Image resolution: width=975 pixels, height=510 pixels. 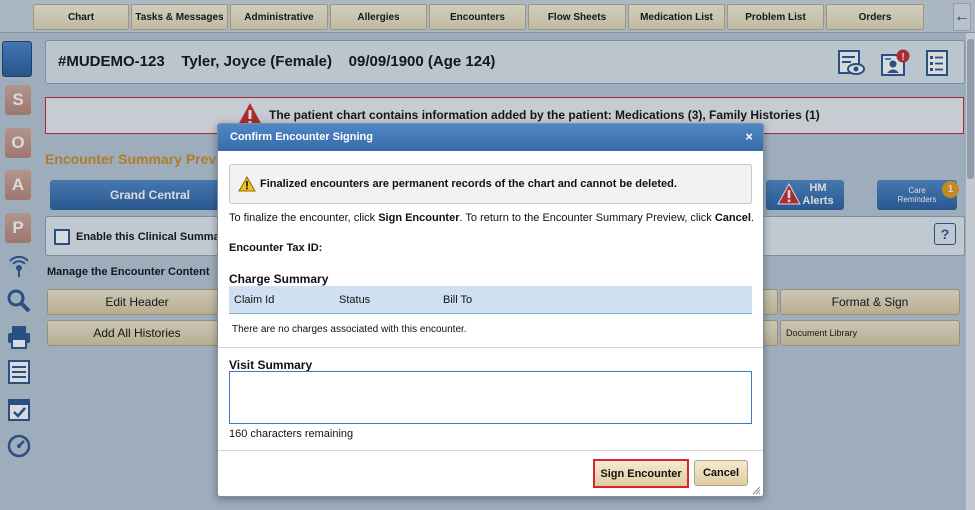 What do you see at coordinates (749, 136) in the screenshot?
I see `close-icon: ×` at bounding box center [749, 136].